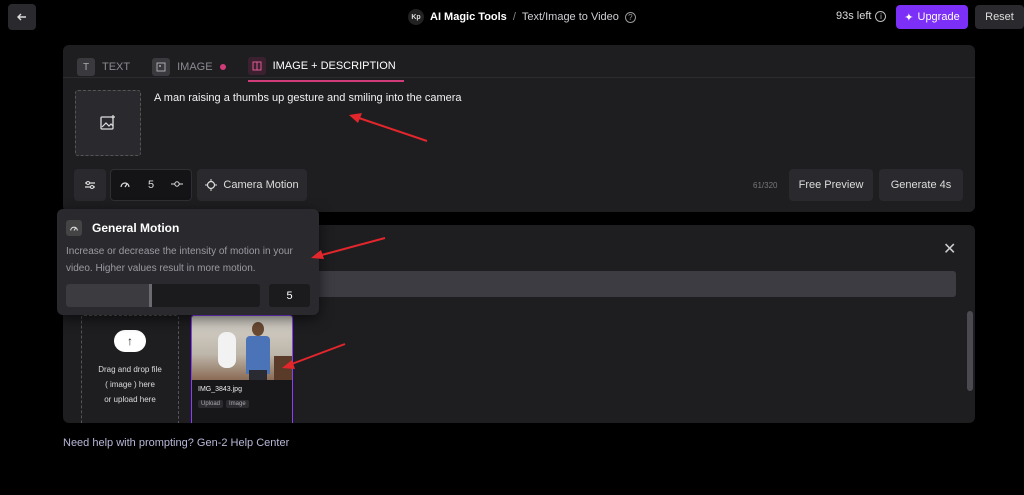  What do you see at coordinates (150, 295) in the screenshot?
I see `slider-handle` at bounding box center [150, 295].